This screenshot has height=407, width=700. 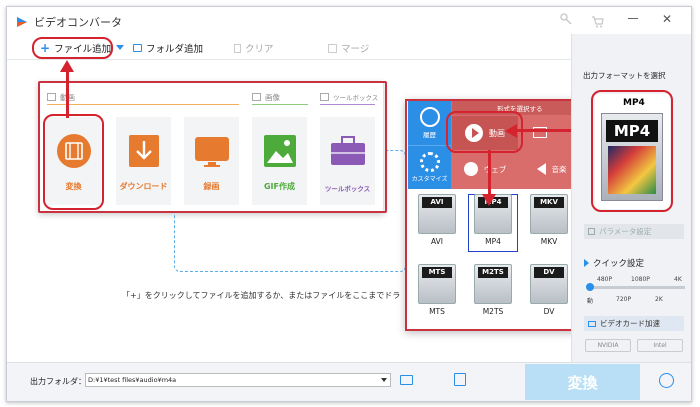 I want to click on drop-hint-text: 「+」をクリックしてファイルを追加するか、またはファイルをここまでドラ, so click(x=261, y=295).